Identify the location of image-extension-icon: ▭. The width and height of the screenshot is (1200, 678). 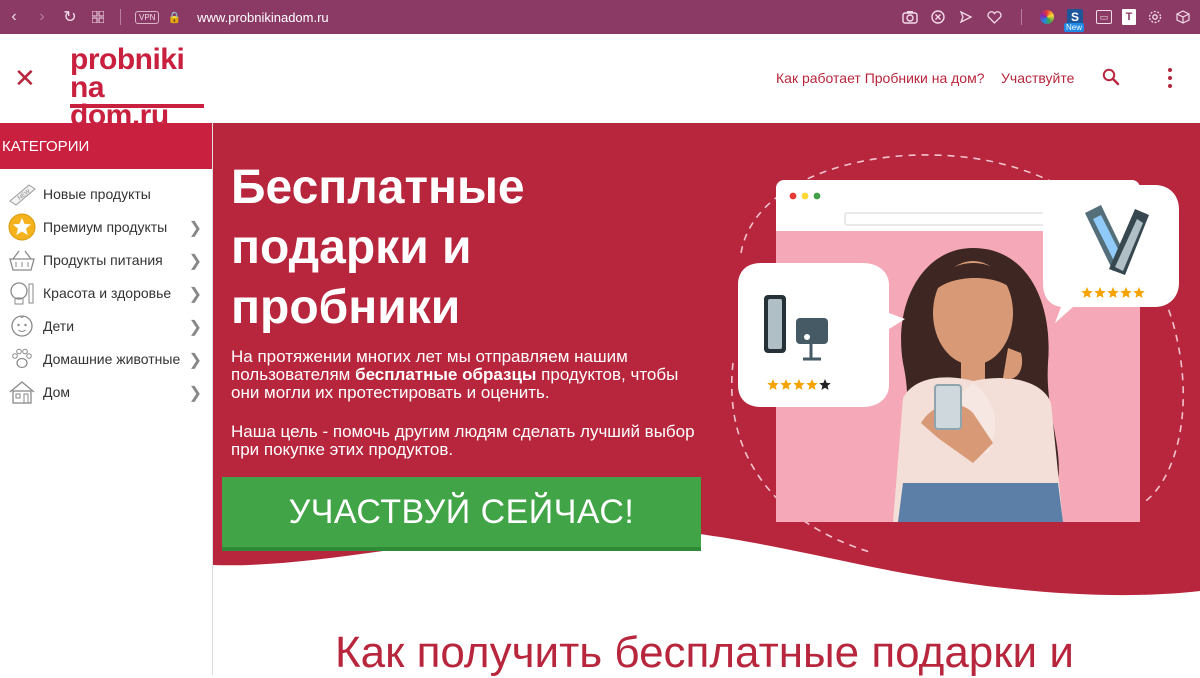
(1104, 17).